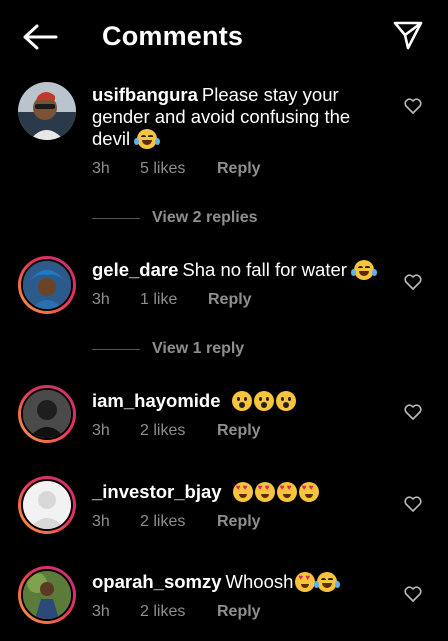 The image size is (448, 641). I want to click on arrow-left-icon, so click(40, 37).